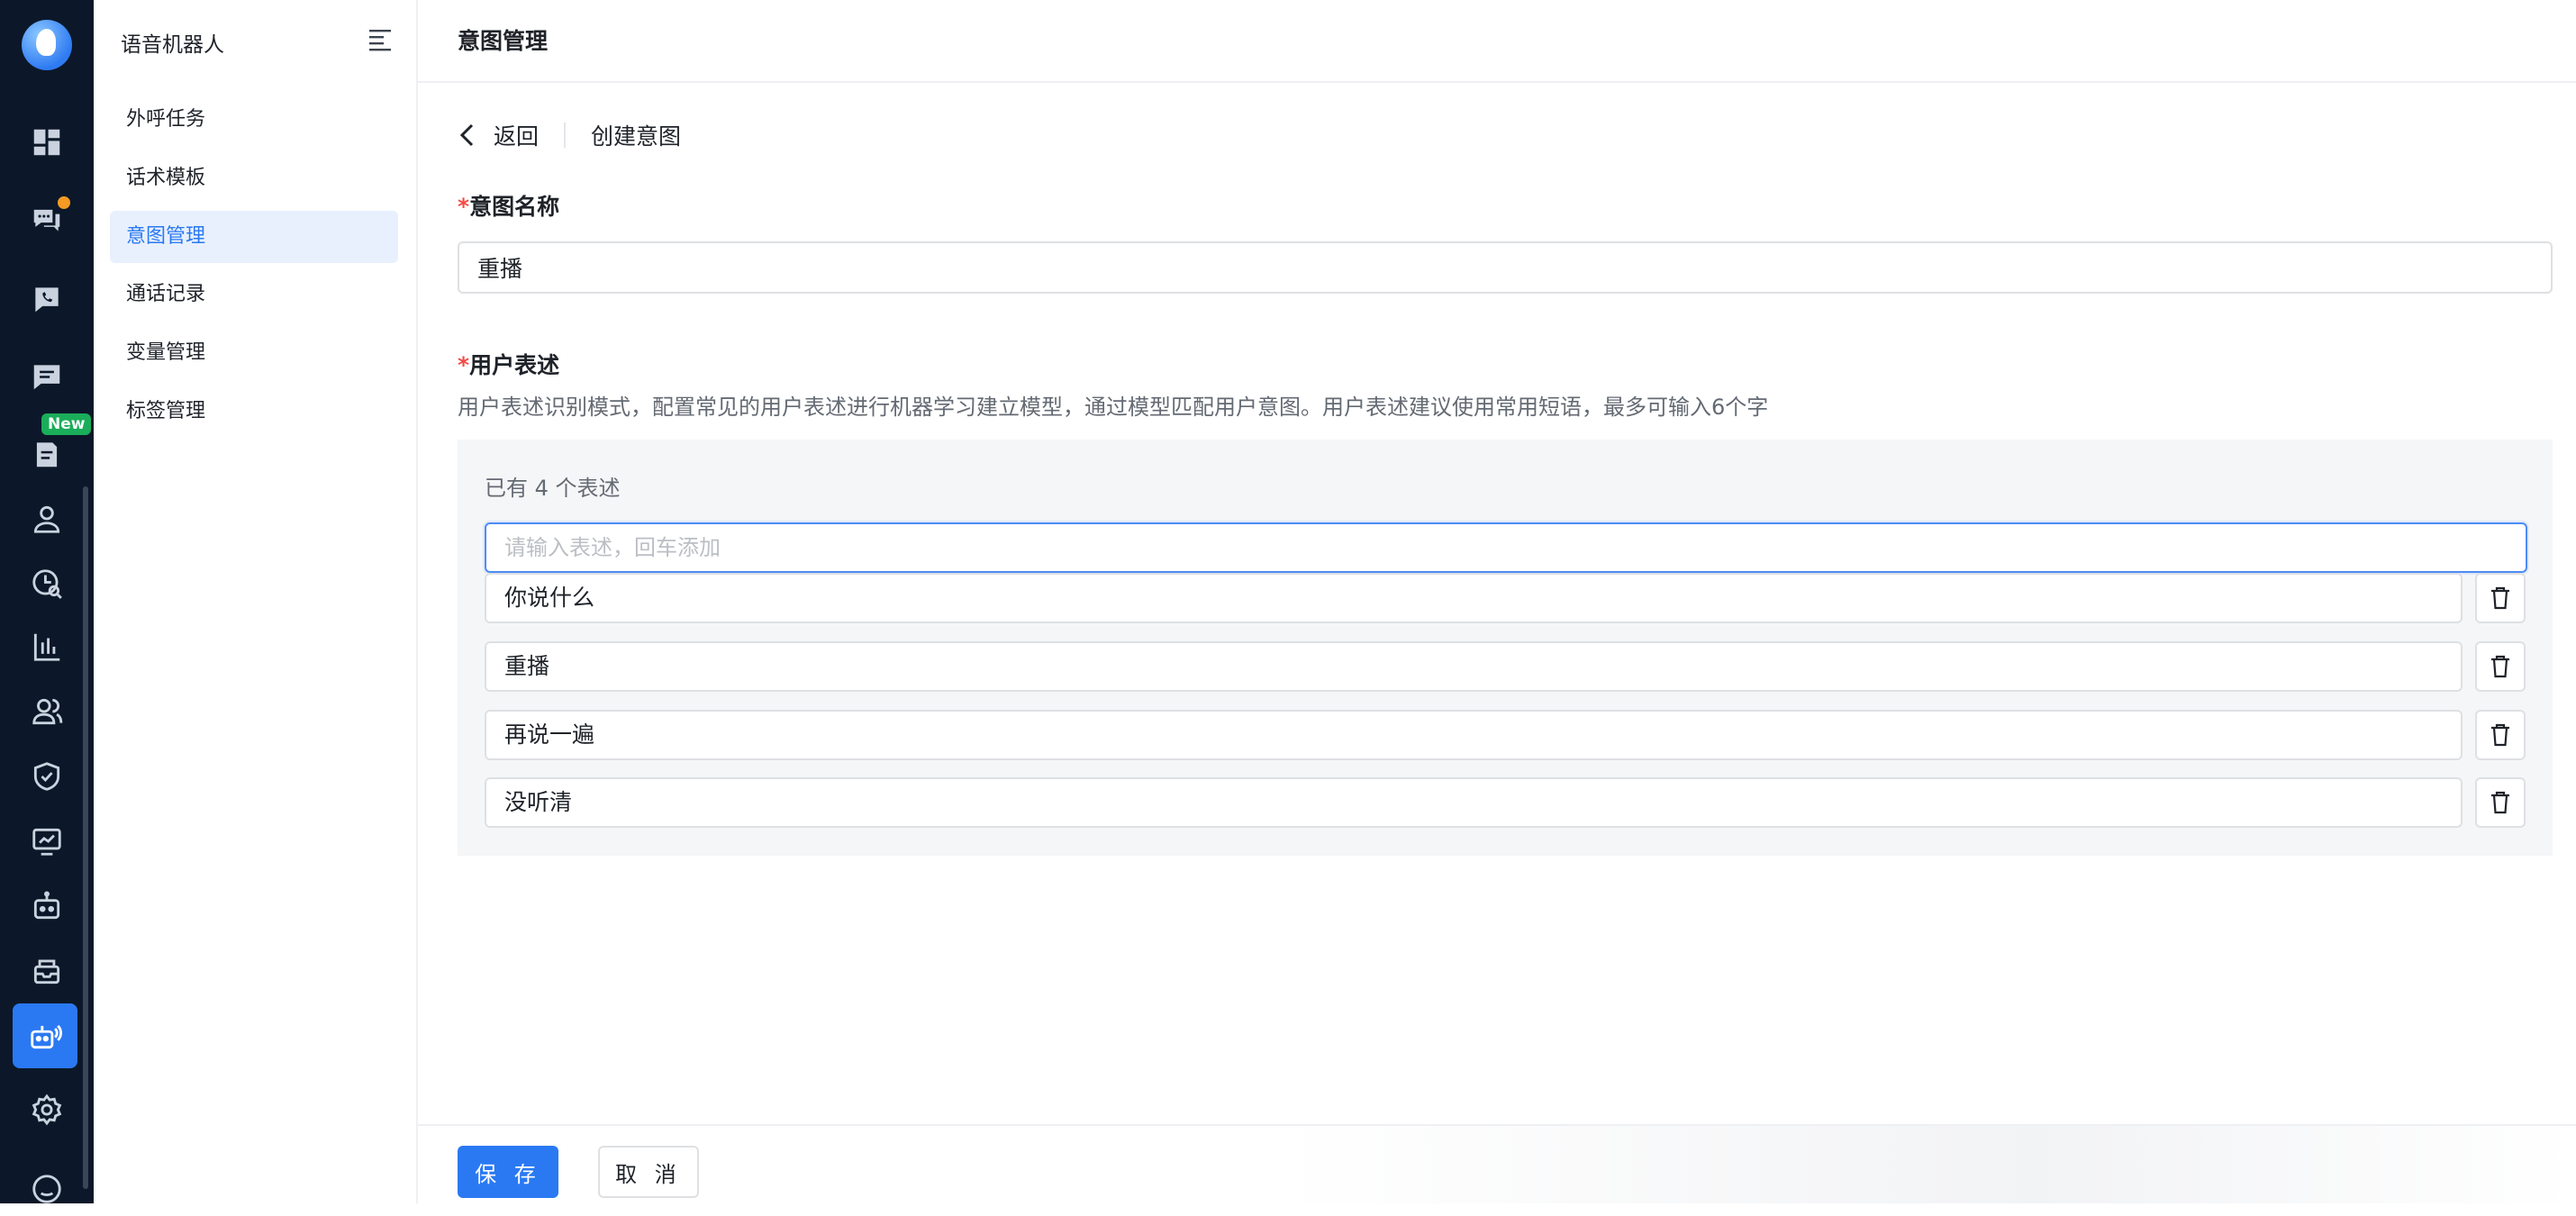 This screenshot has width=2576, height=1216. What do you see at coordinates (47, 376) in the screenshot?
I see `message-icon` at bounding box center [47, 376].